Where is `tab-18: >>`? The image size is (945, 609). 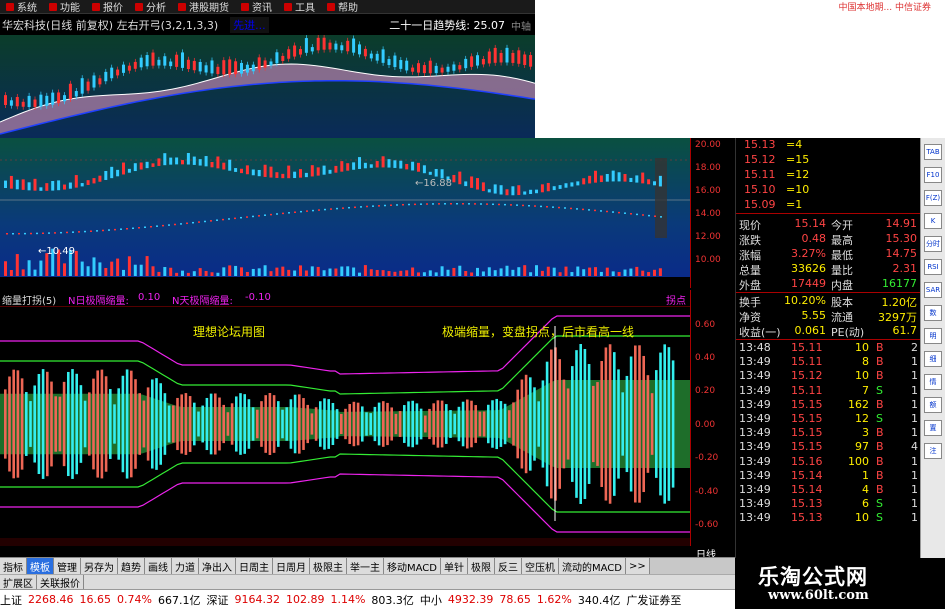 tab-18: >> is located at coordinates (637, 566).